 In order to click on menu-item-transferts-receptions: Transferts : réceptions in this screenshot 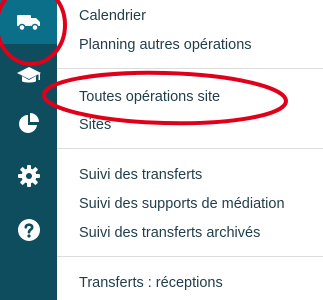, I will do `click(151, 283)`.